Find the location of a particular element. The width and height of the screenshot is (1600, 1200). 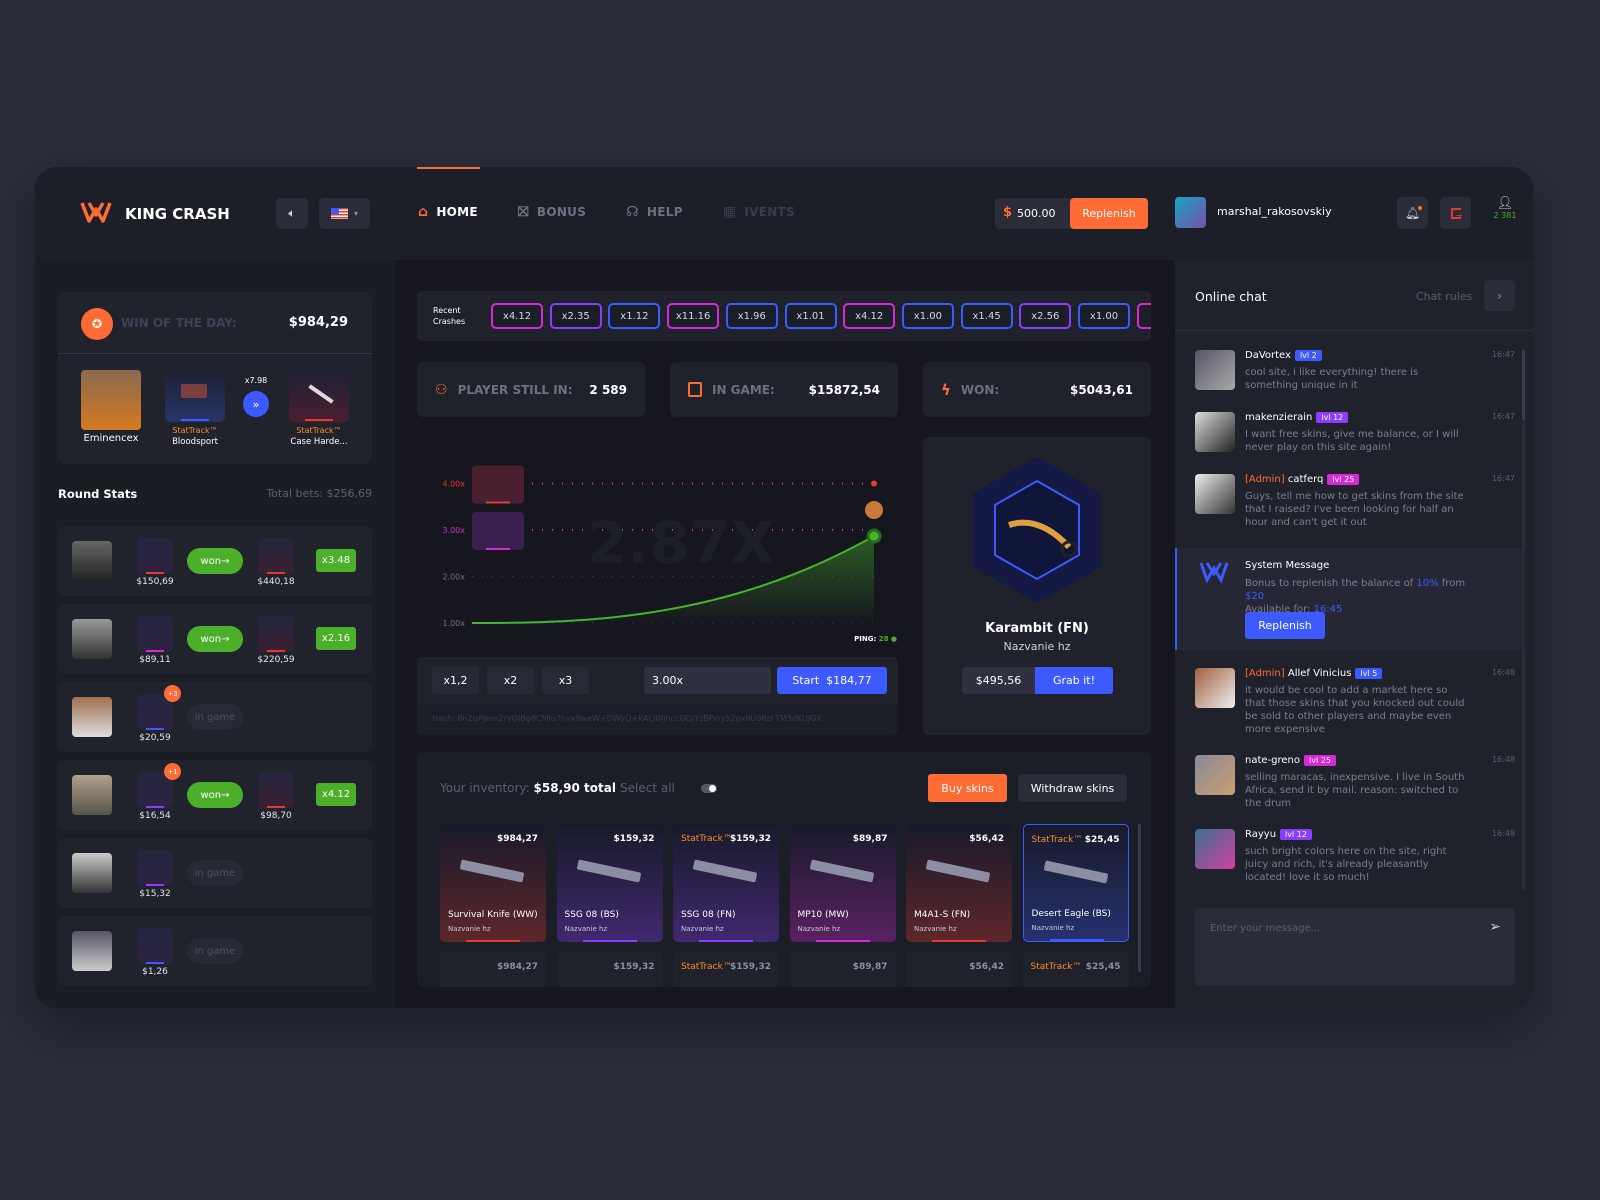

inventory-scrollbar is located at coordinates (1139, 898).